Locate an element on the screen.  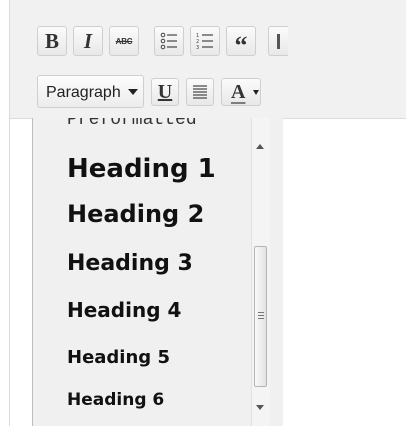
italic-button: I is located at coordinates (88, 41).